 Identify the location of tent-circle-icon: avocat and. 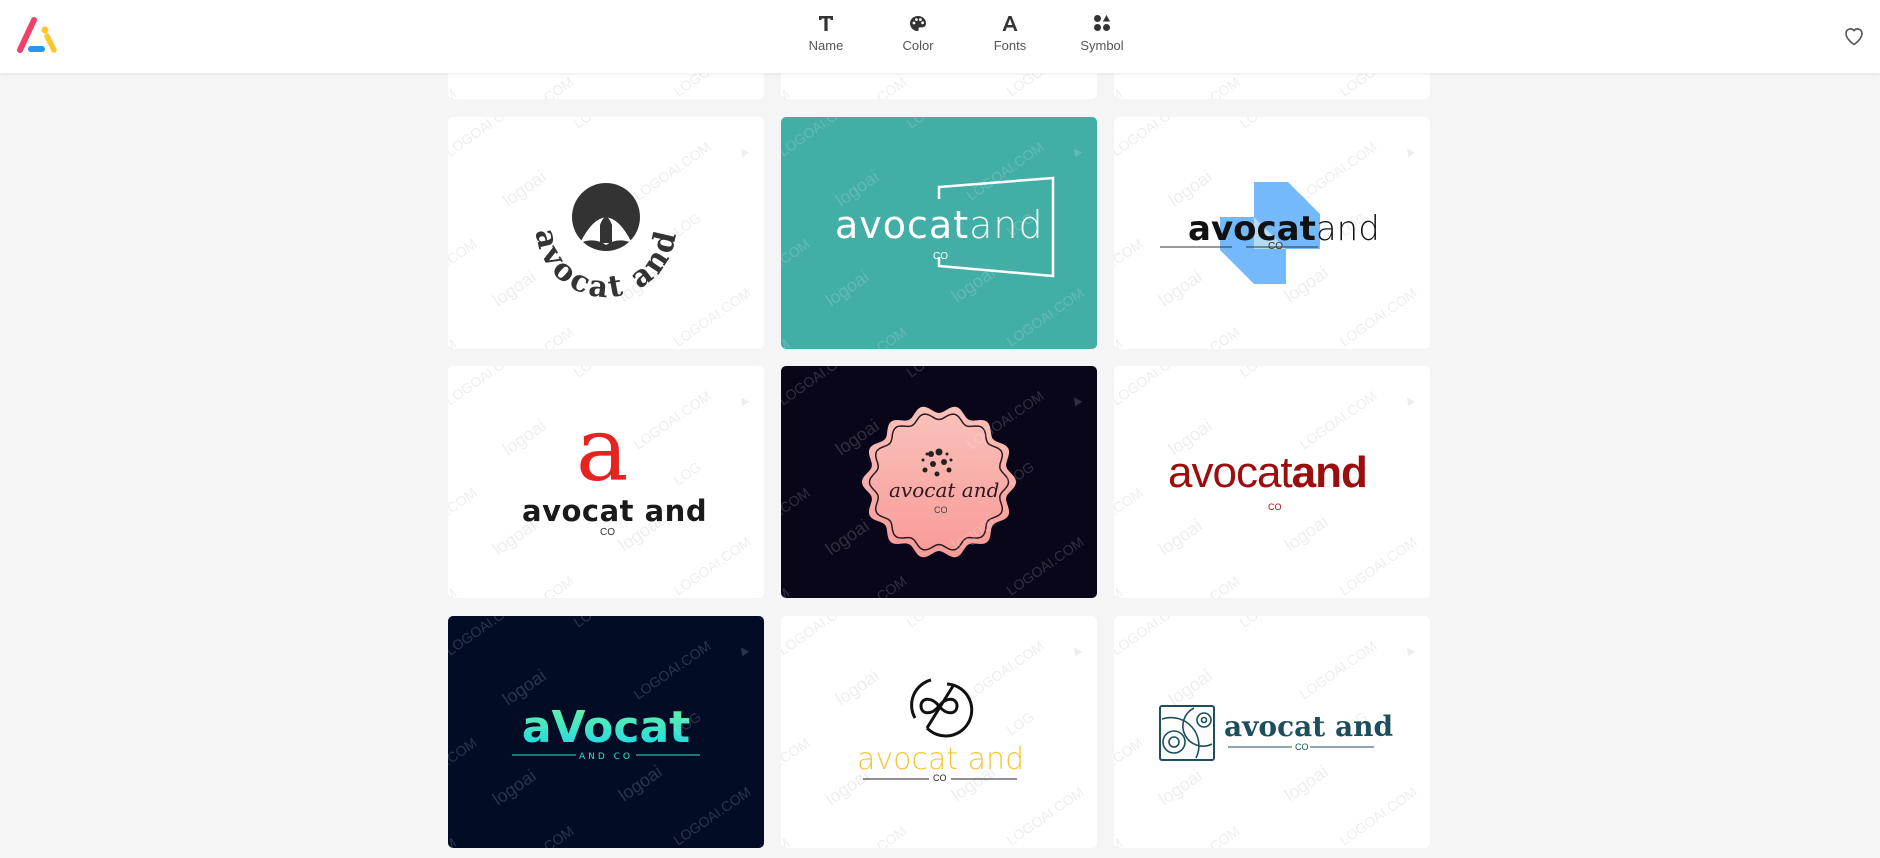
(604, 244).